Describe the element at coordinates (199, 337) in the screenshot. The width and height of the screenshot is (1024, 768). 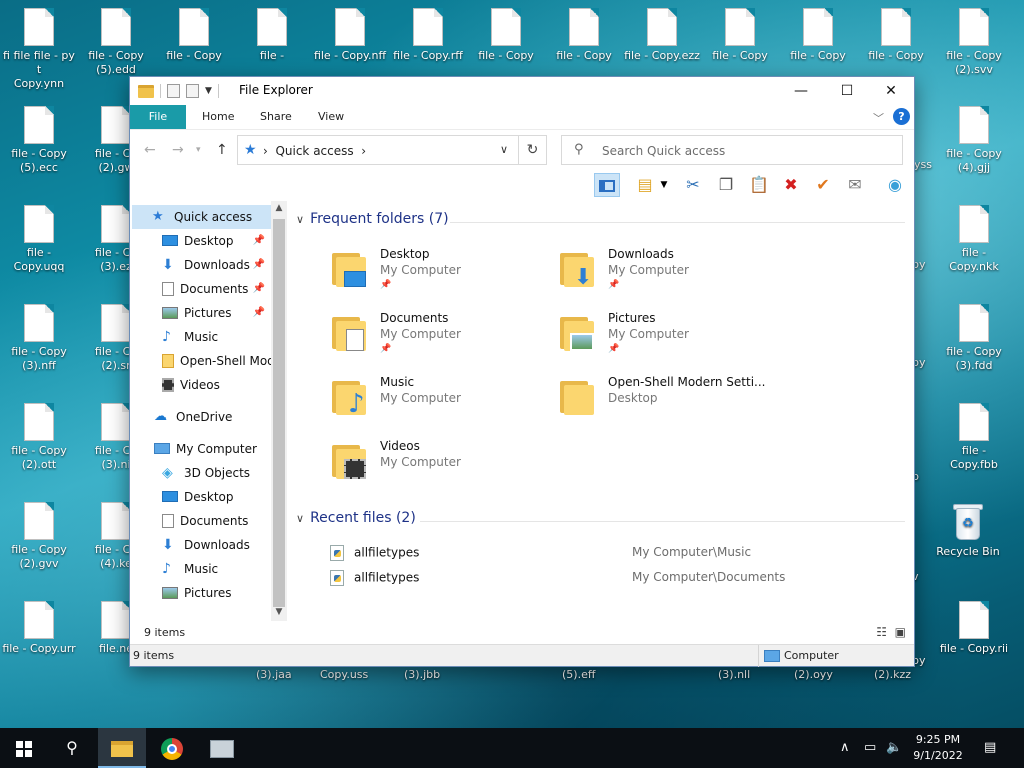
I see `nav-item-music: ♪ Music` at that location.